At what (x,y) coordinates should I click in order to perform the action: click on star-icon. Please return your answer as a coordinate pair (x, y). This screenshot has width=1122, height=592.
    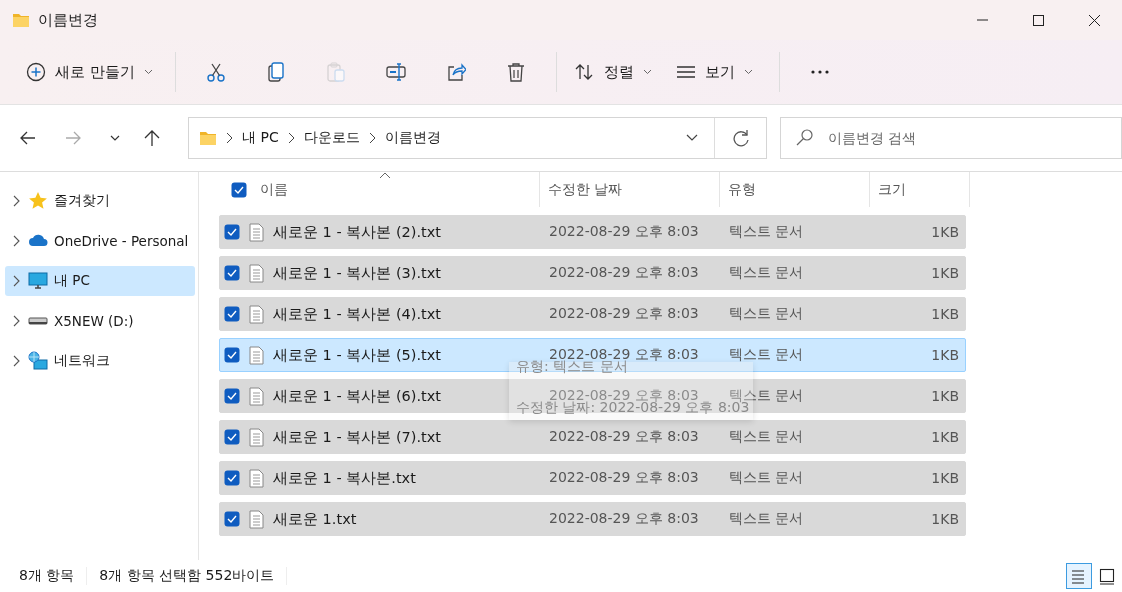
    Looking at the image, I should click on (38, 201).